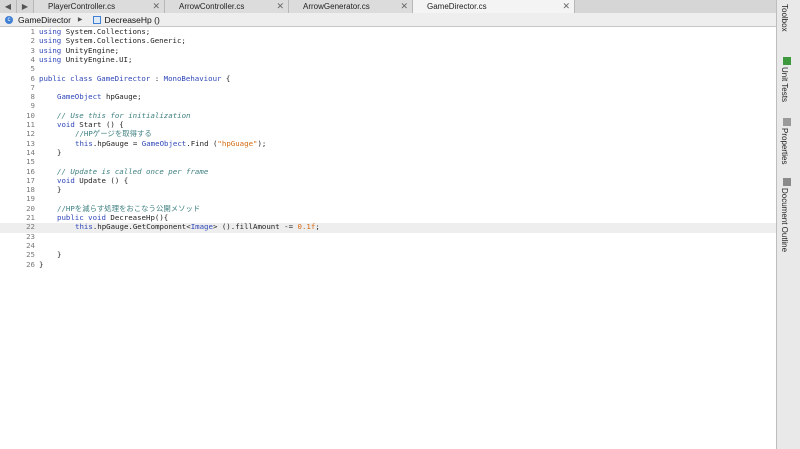 Image resolution: width=800 pixels, height=449 pixels. I want to click on line-number: 20, so click(30, 208).